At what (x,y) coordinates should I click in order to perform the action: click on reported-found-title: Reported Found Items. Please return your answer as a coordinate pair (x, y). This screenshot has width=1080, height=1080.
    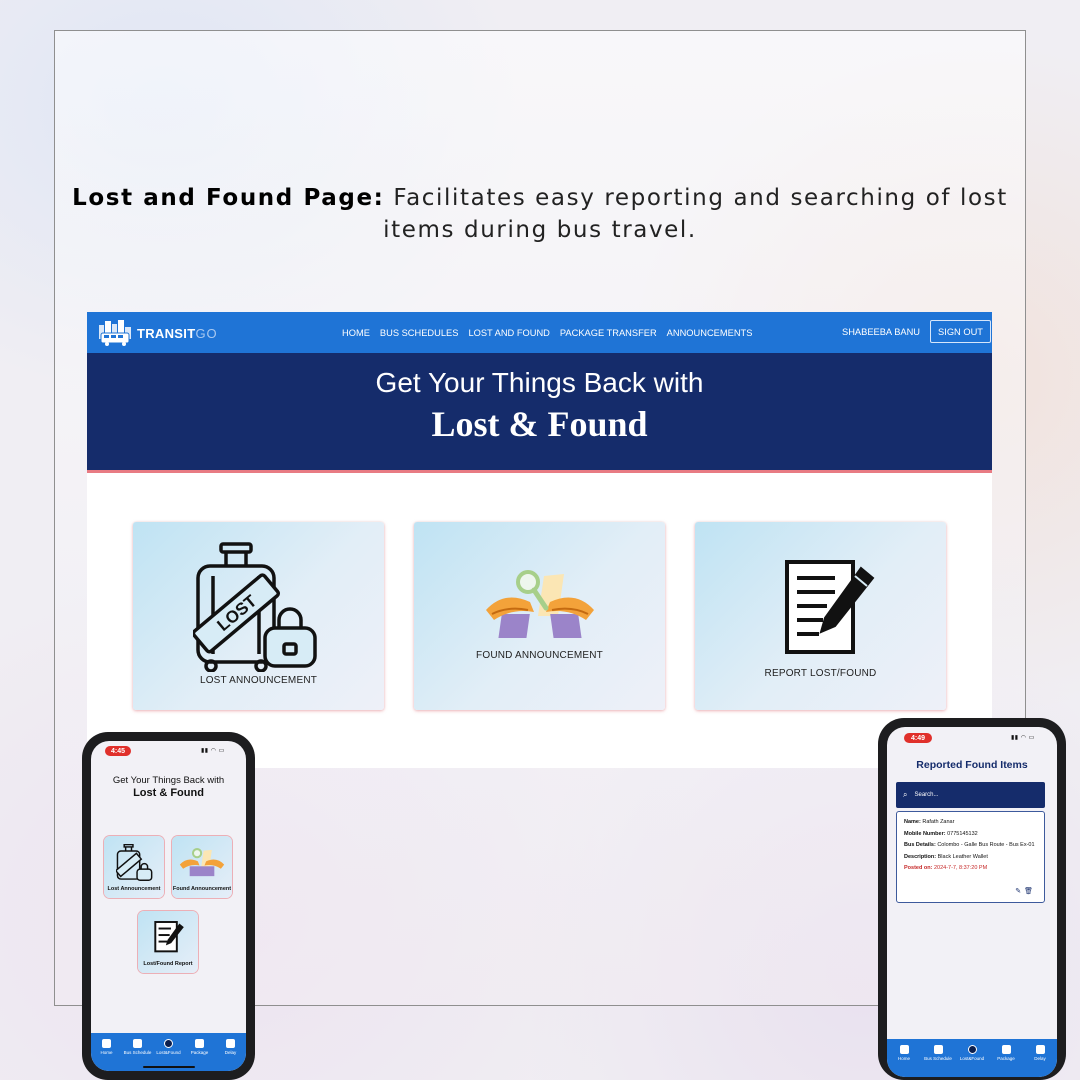
    Looking at the image, I should click on (972, 765).